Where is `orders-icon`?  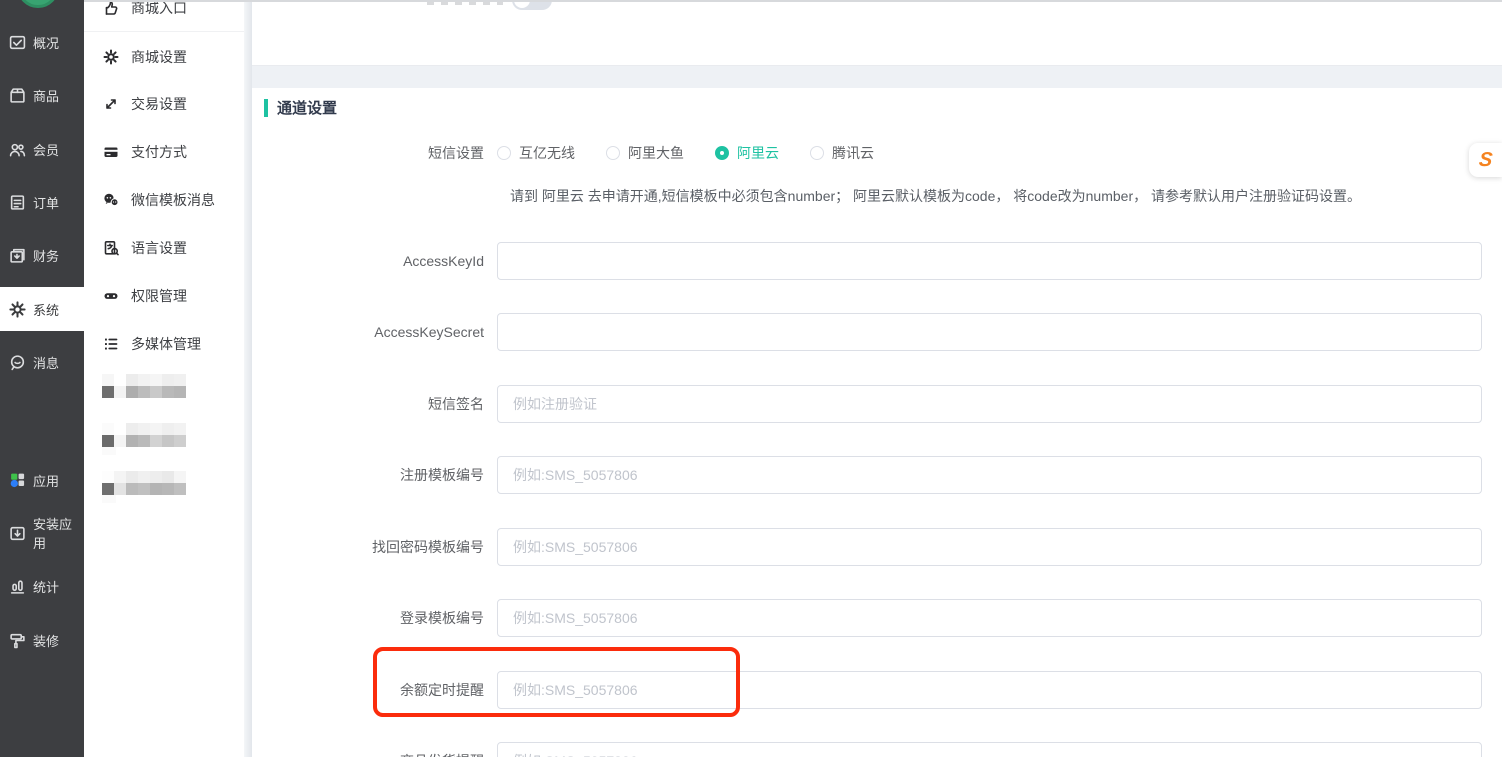 orders-icon is located at coordinates (17, 202).